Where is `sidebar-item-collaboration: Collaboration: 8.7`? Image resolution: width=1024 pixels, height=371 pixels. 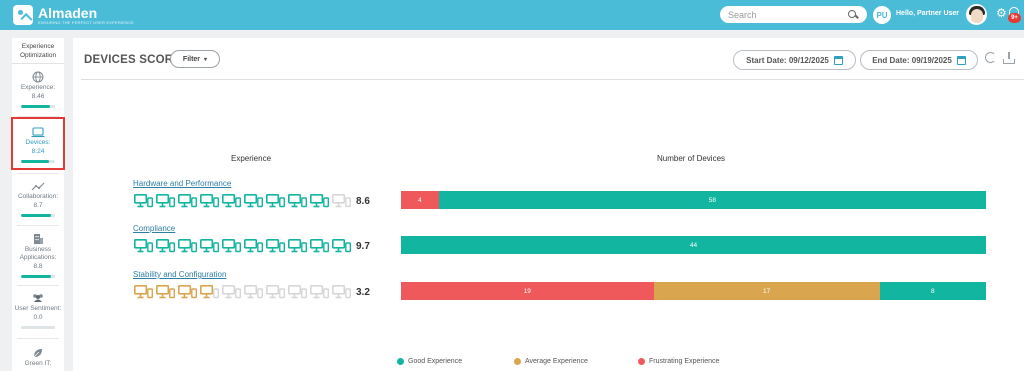
sidebar-item-collaboration: Collaboration: 8.7 is located at coordinates (38, 198).